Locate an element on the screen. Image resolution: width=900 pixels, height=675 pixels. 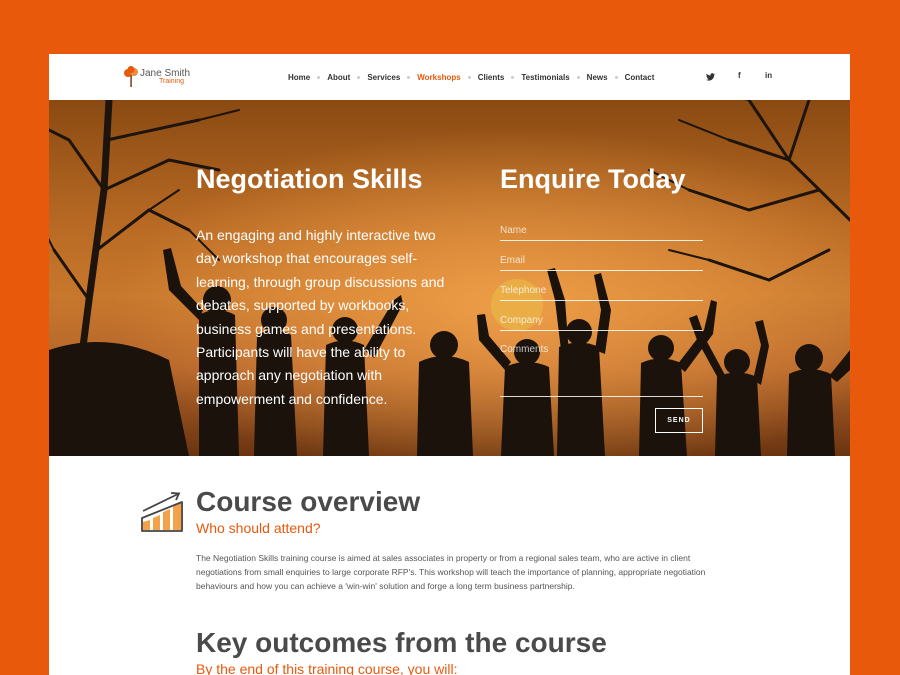
name-field-placeholder: Name is located at coordinates (513, 230).